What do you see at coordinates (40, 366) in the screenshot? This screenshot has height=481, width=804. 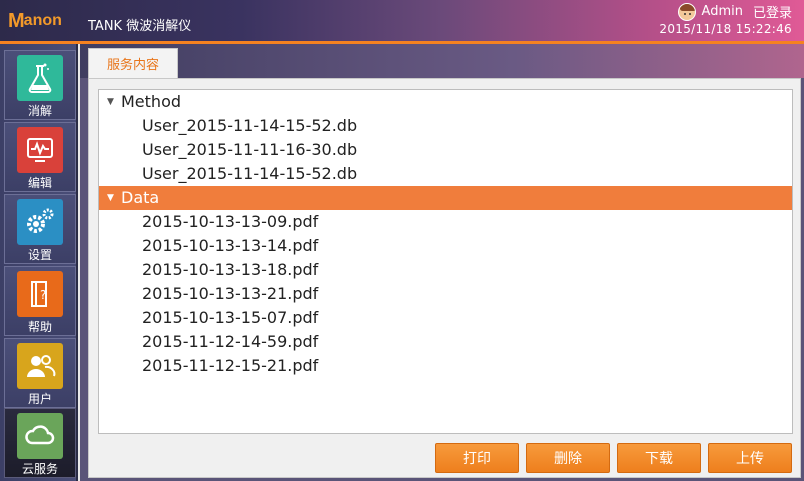 I see `users-icon` at bounding box center [40, 366].